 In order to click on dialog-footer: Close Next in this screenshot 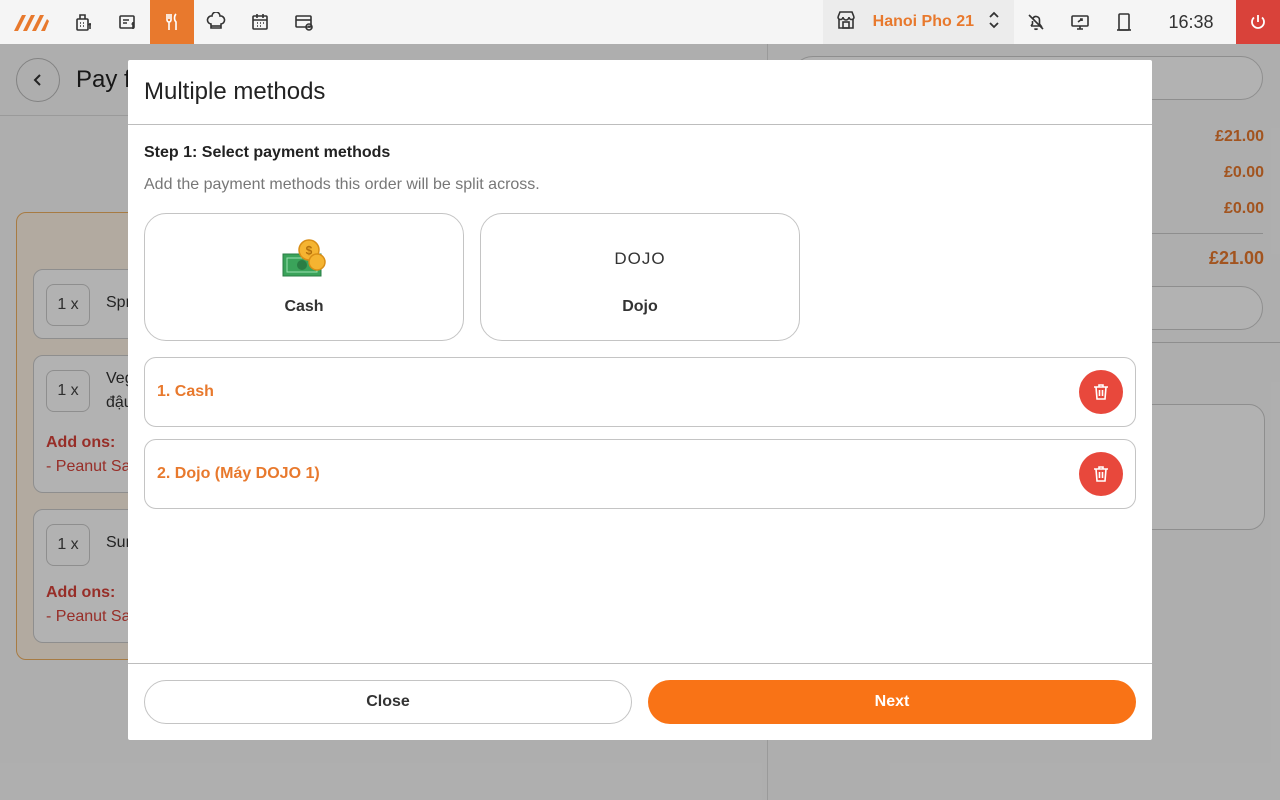, I will do `click(640, 701)`.